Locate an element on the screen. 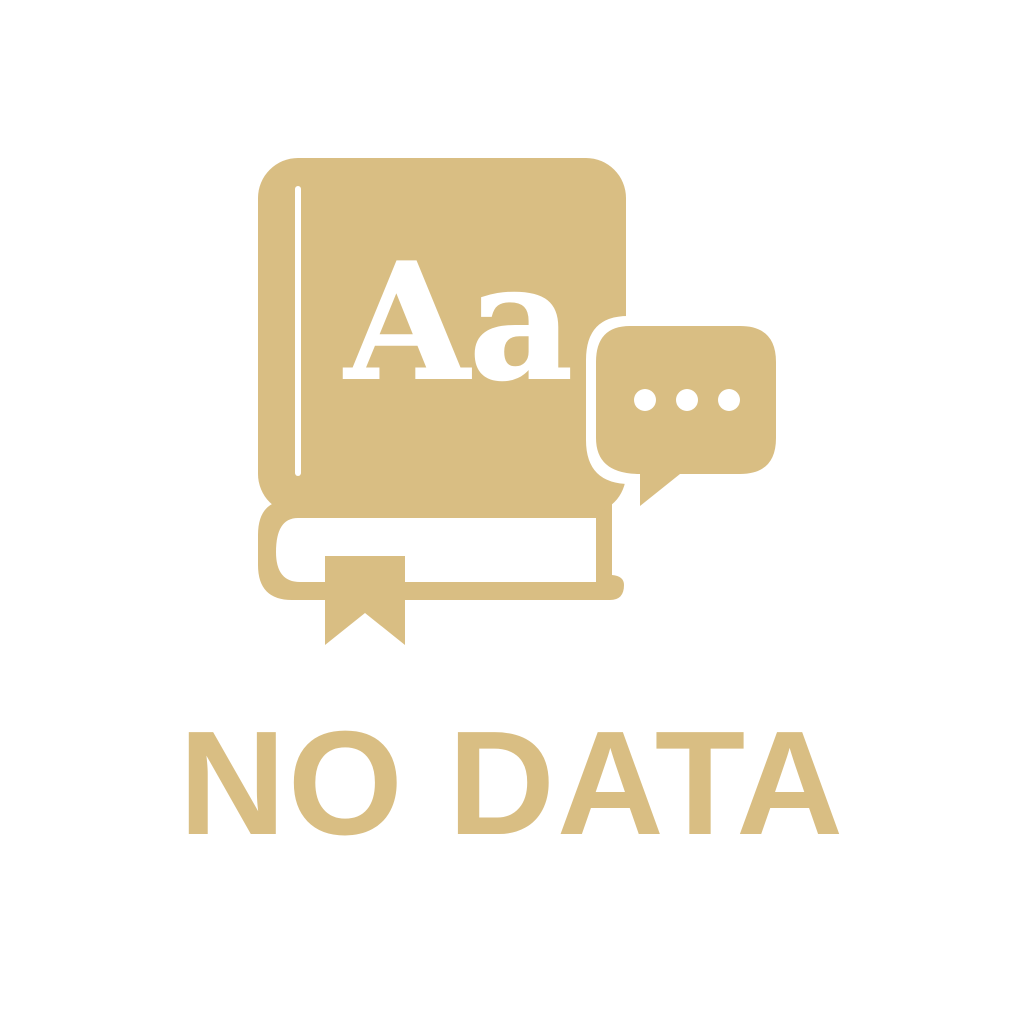 The width and height of the screenshot is (1024, 1024). book-spine-line is located at coordinates (298, 331).